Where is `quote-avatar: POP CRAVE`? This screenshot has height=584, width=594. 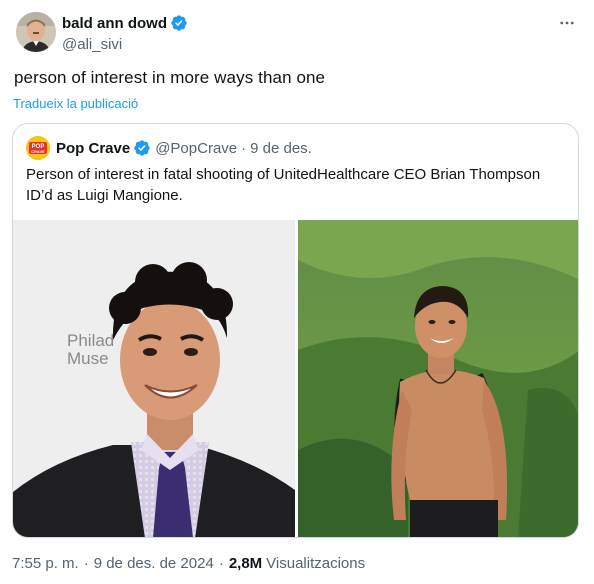 quote-avatar: POP CRAVE is located at coordinates (38, 148).